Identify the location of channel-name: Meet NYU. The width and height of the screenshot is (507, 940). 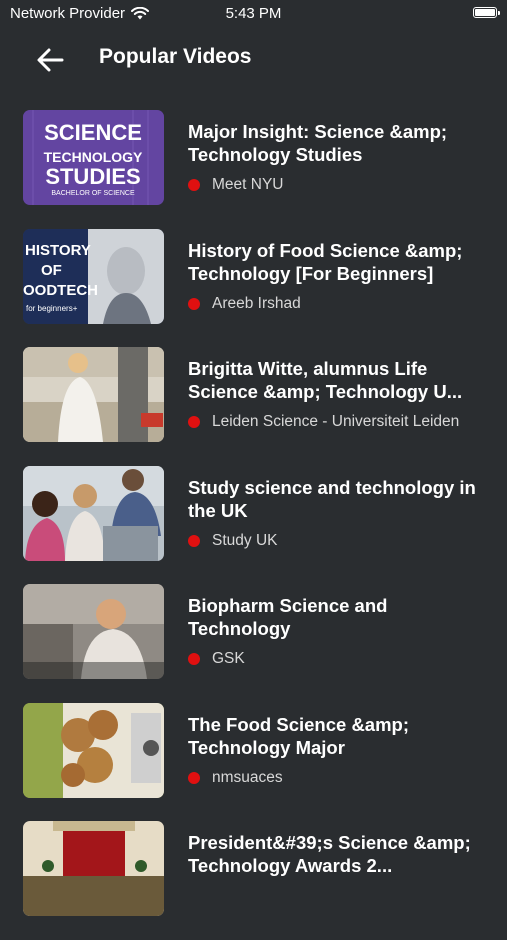
(248, 184).